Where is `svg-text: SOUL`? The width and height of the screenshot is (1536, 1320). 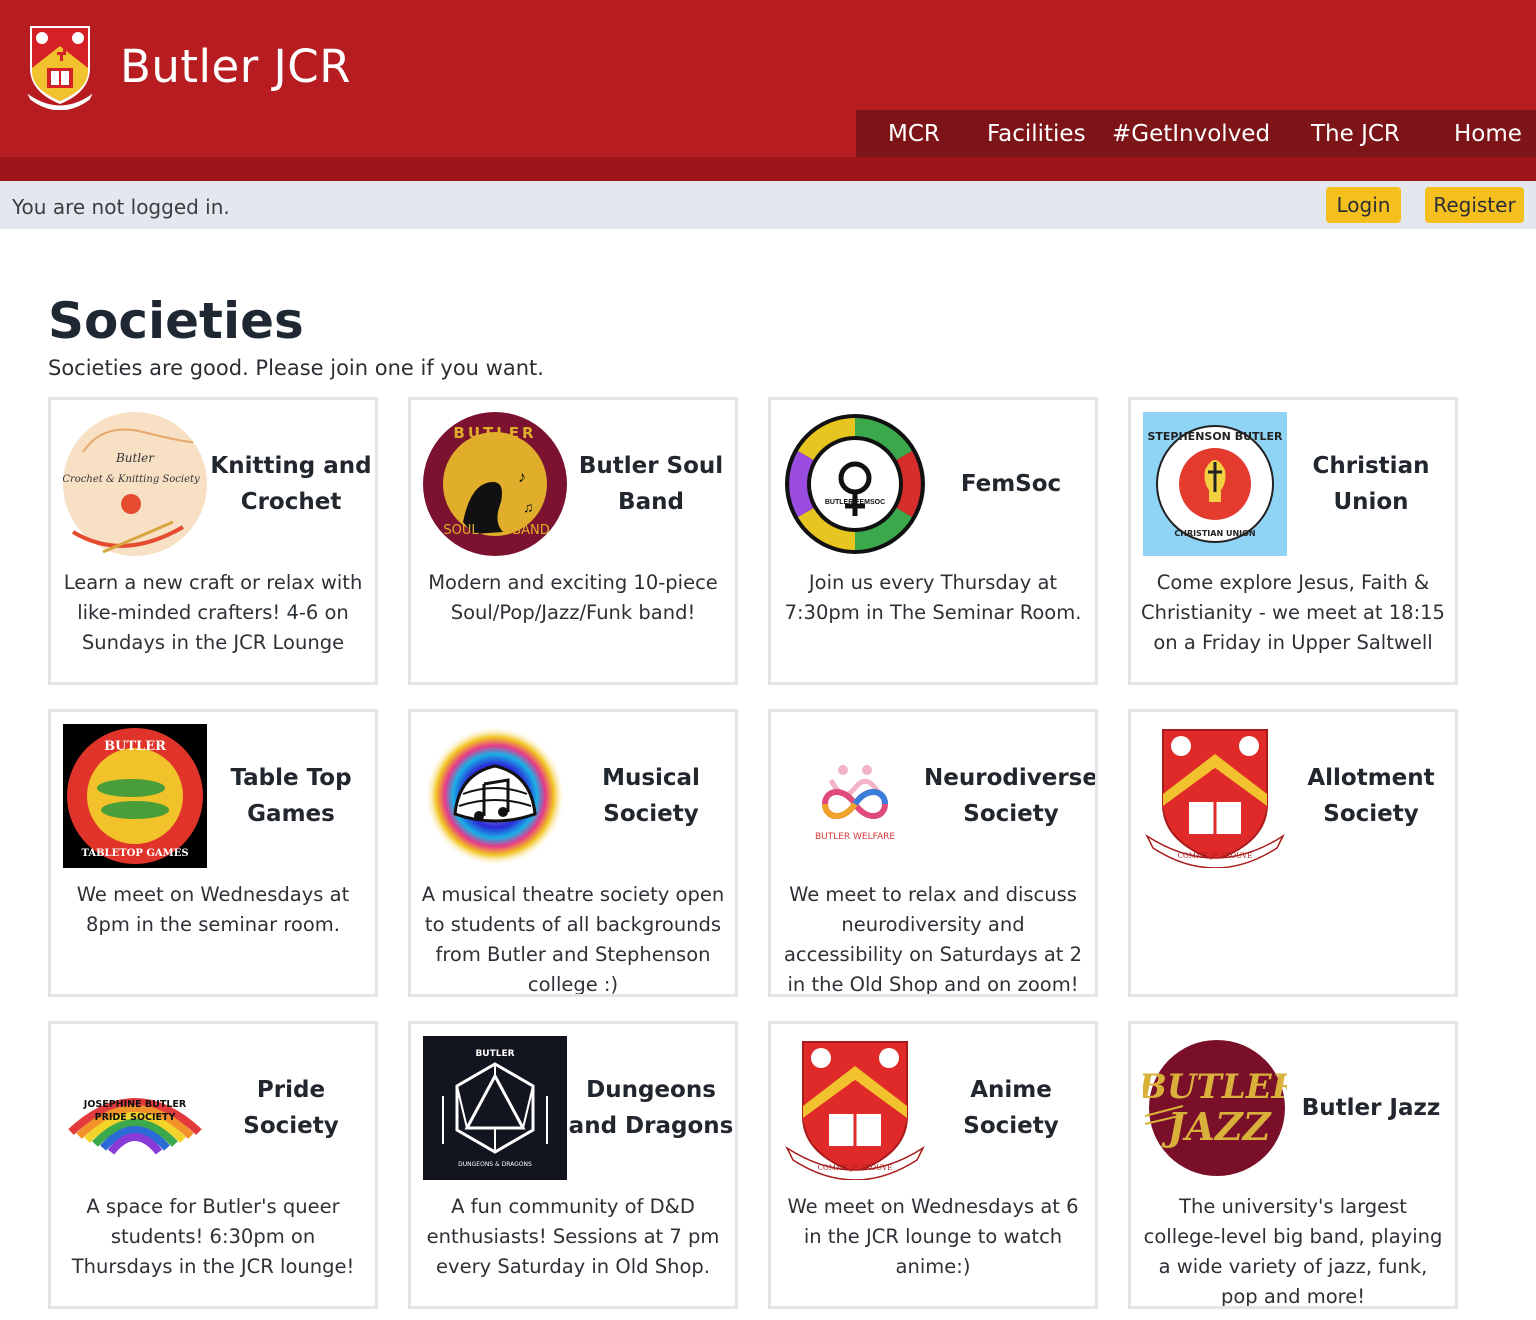
svg-text: SOUL is located at coordinates (461, 530).